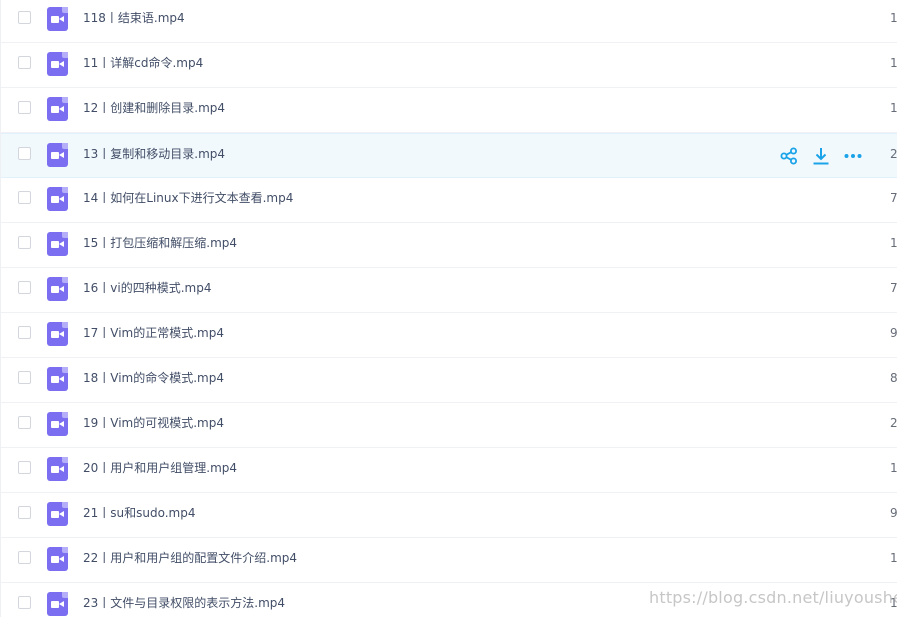 This screenshot has width=897, height=617. What do you see at coordinates (449, 515) in the screenshot?
I see `file-row: 21丨su和sudo.mp4 9` at bounding box center [449, 515].